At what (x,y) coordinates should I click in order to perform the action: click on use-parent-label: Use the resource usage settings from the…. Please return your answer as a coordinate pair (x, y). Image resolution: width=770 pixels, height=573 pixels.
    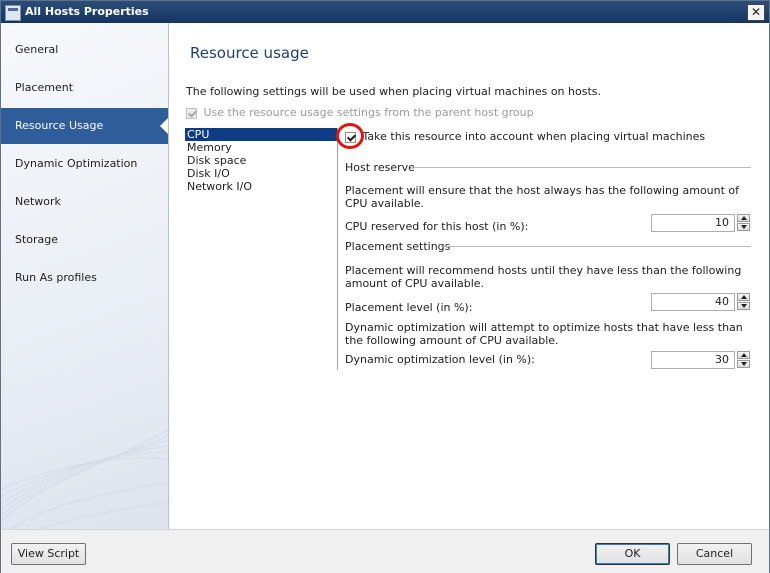
    Looking at the image, I should click on (368, 112).